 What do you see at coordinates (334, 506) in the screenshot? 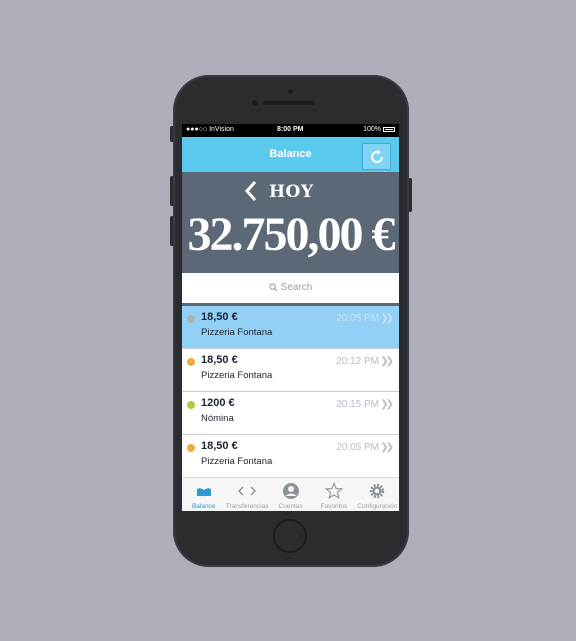
I see `tab-label: Favoritos` at bounding box center [334, 506].